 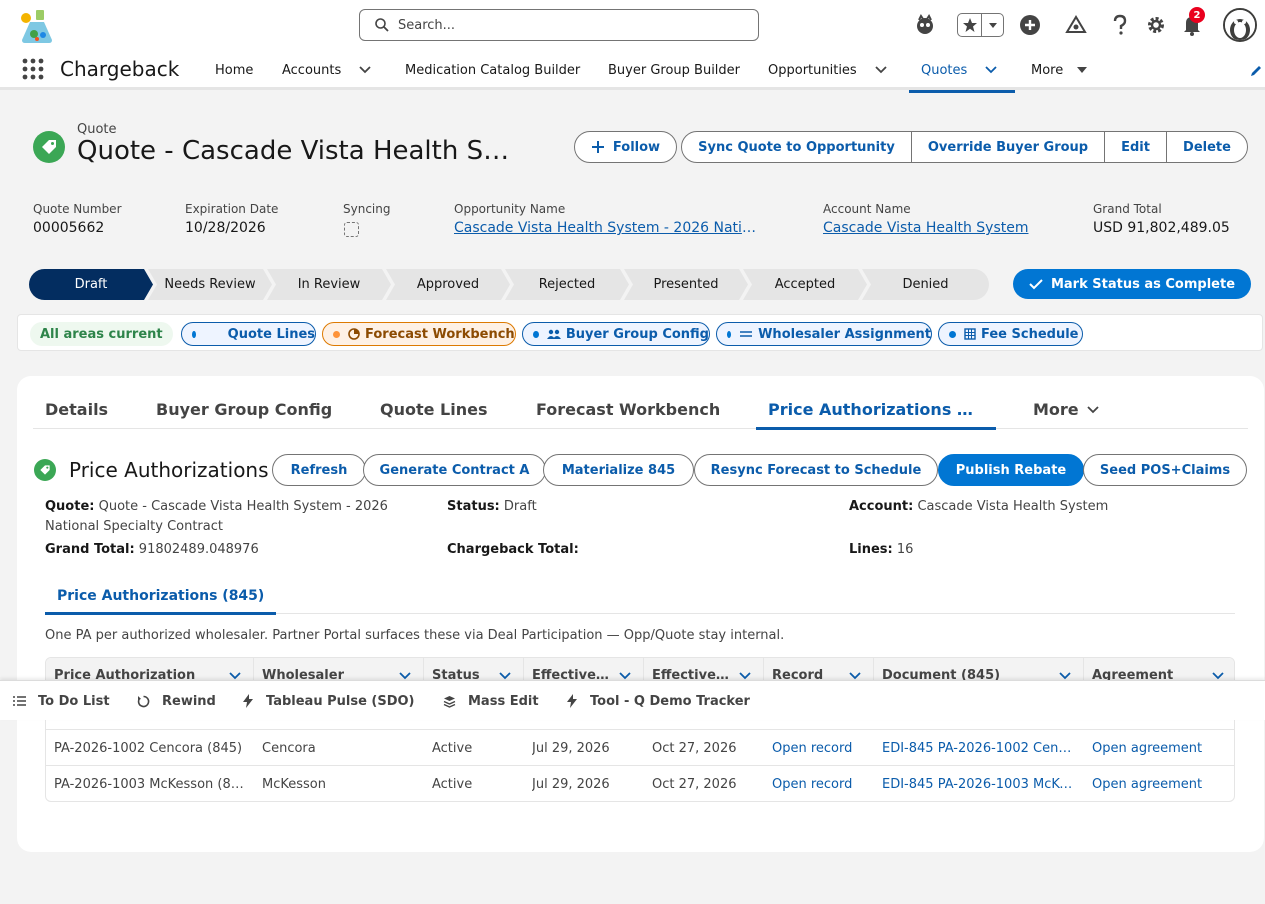 I want to click on nav-item-medication-catalog-builder: Medication Catalog Builder, so click(x=492, y=70).